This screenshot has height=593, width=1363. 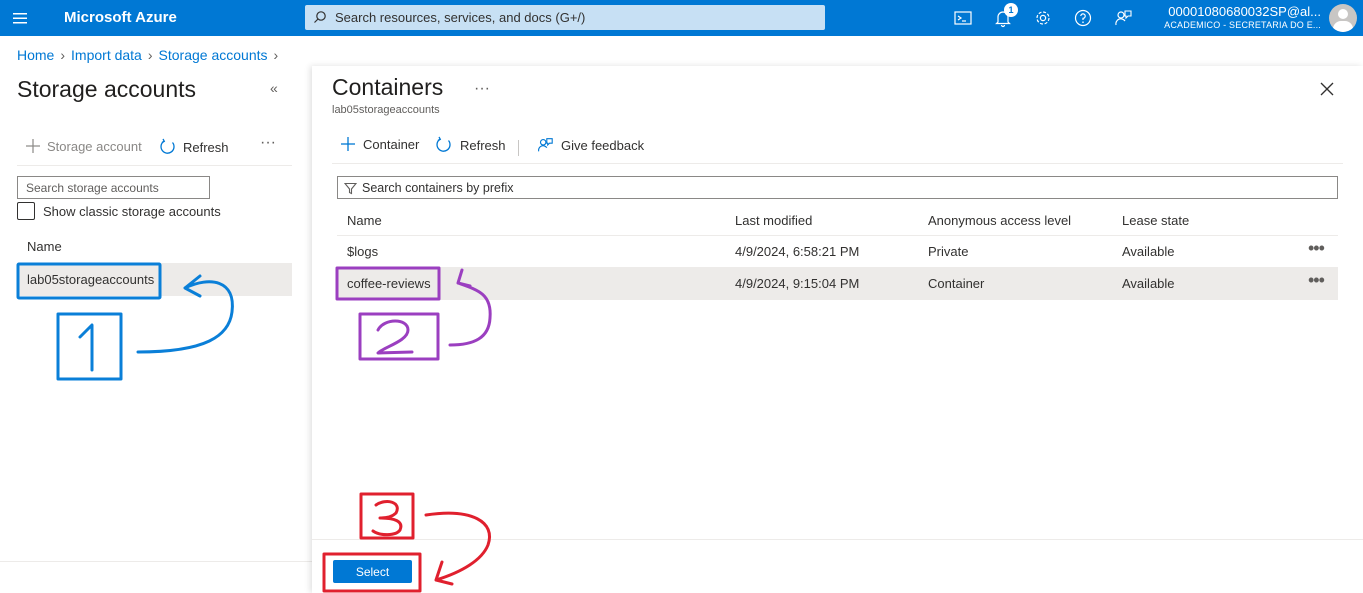 What do you see at coordinates (1343, 18) in the screenshot?
I see `avatar` at bounding box center [1343, 18].